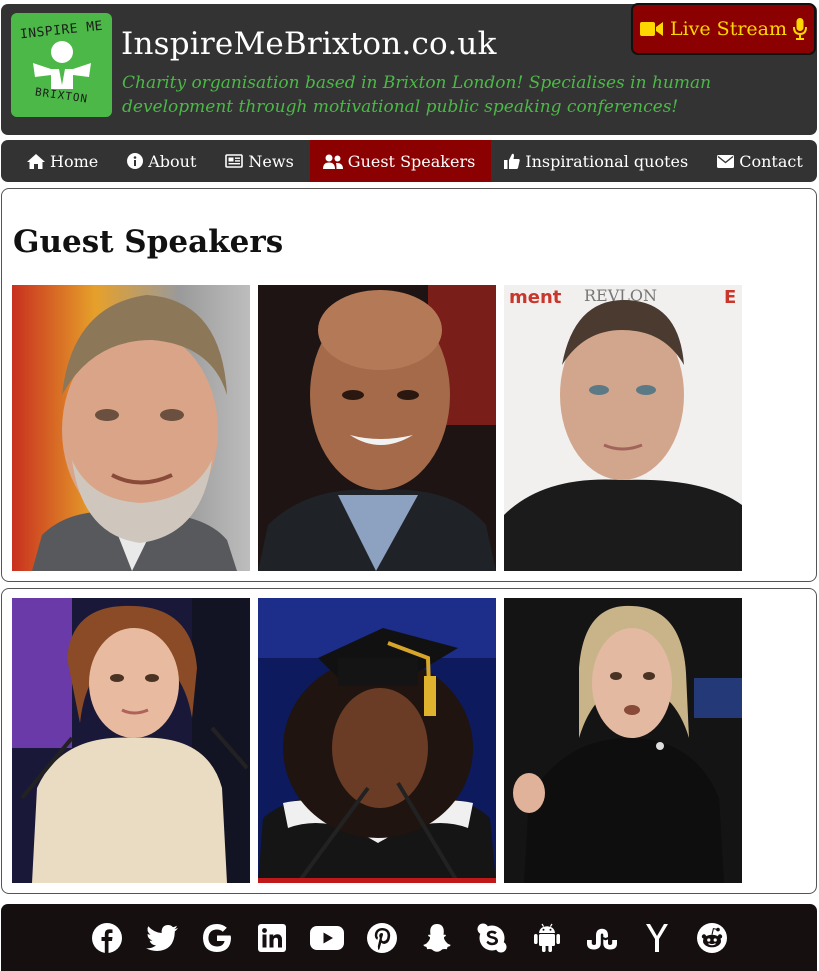  Describe the element at coordinates (148, 242) in the screenshot. I see `page-title: Guest Speakers` at that location.